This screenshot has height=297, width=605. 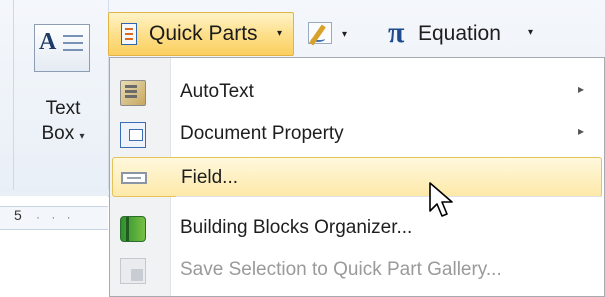 I want to click on signature-line-icon, so click(x=320, y=34).